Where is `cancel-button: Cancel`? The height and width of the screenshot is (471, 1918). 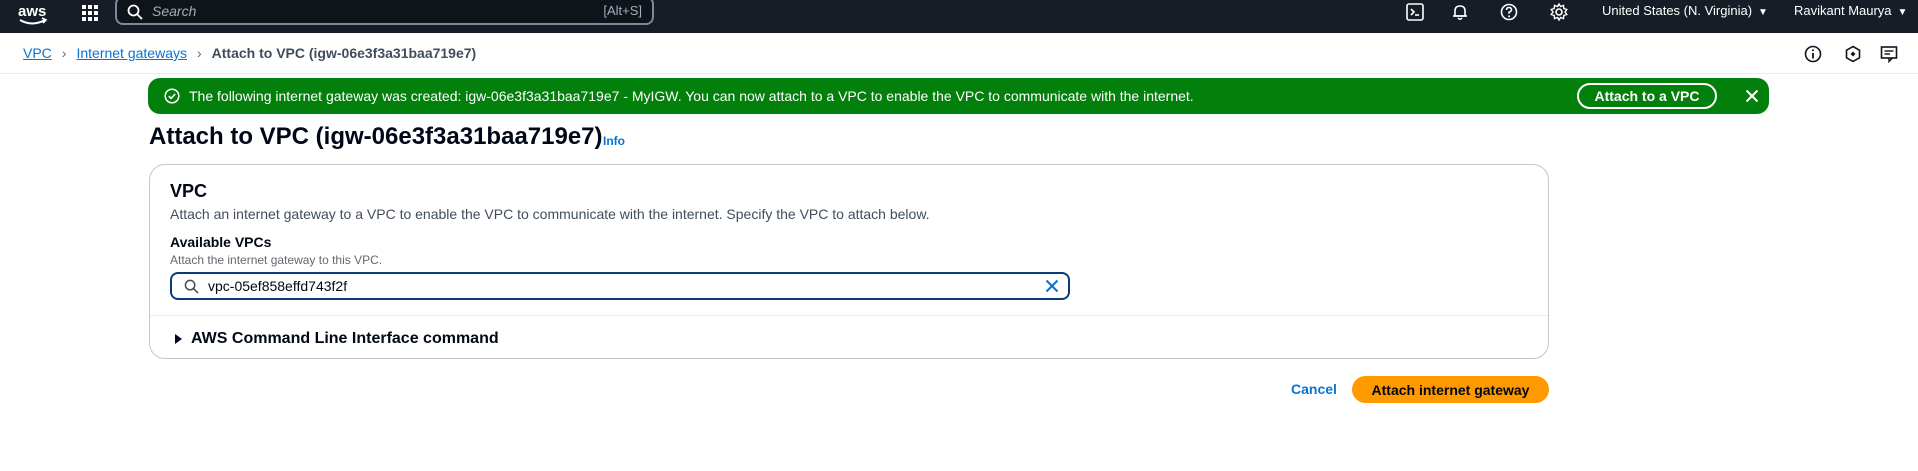
cancel-button: Cancel is located at coordinates (1314, 389).